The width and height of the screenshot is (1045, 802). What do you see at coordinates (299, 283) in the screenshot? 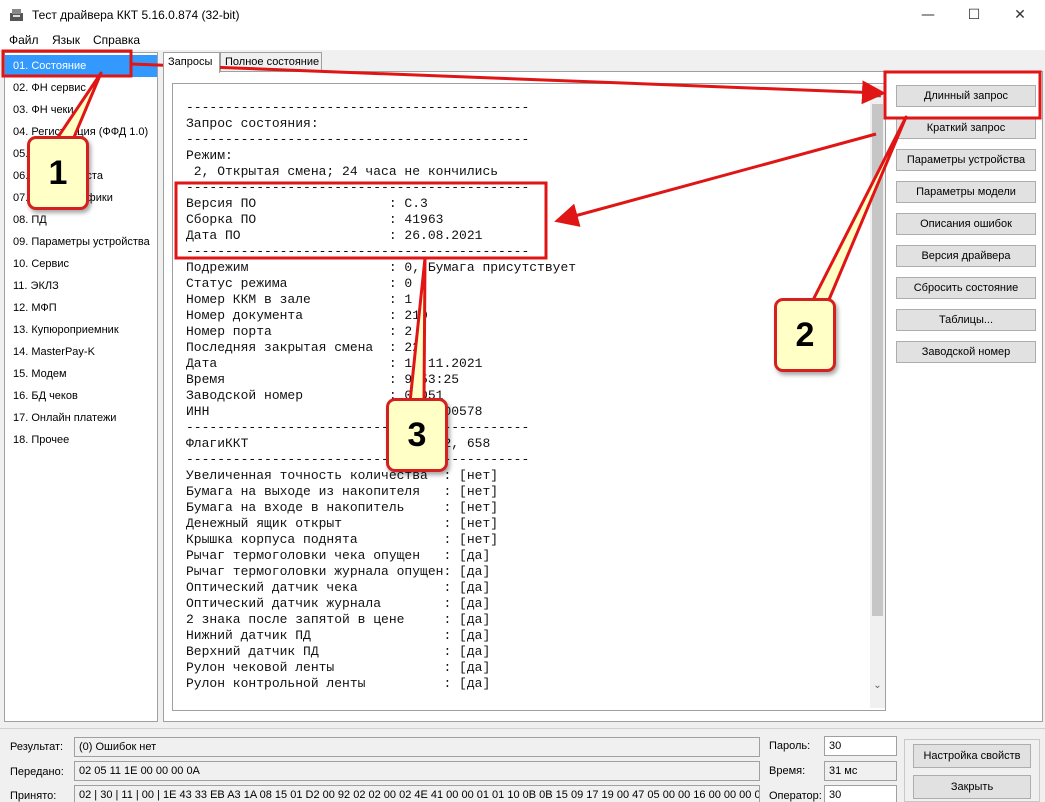
I see `output-line: Статус режима : 0` at bounding box center [299, 283].